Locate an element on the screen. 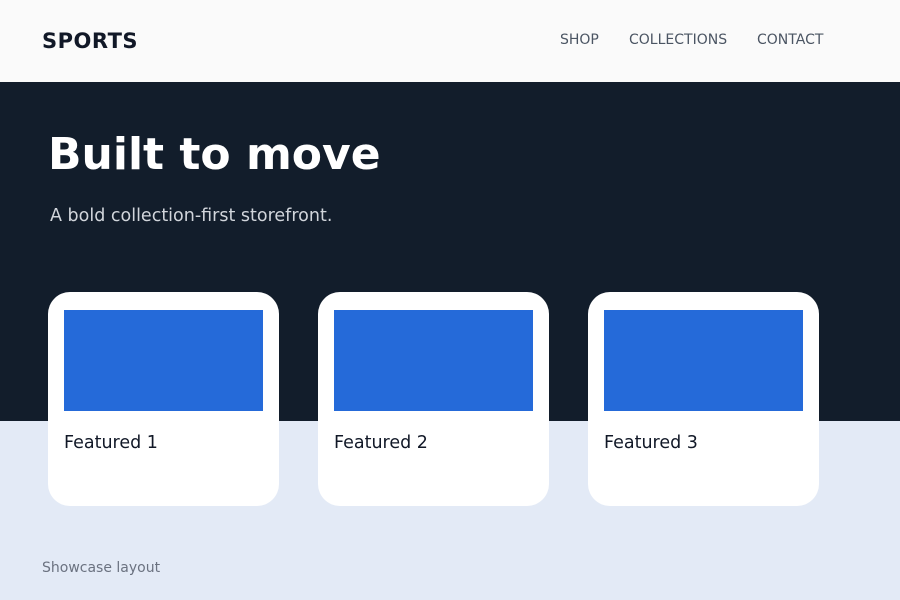 This screenshot has width=900, height=600. featured-card-label: Featured 2 is located at coordinates (381, 443).